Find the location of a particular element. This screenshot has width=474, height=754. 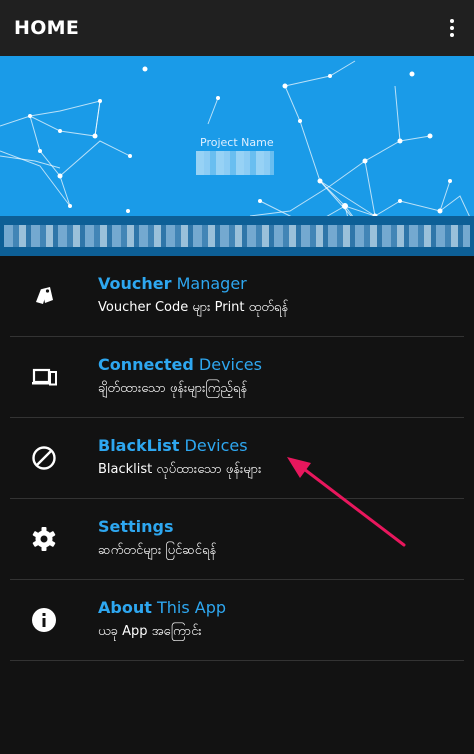

block-icon is located at coordinates (44, 458).